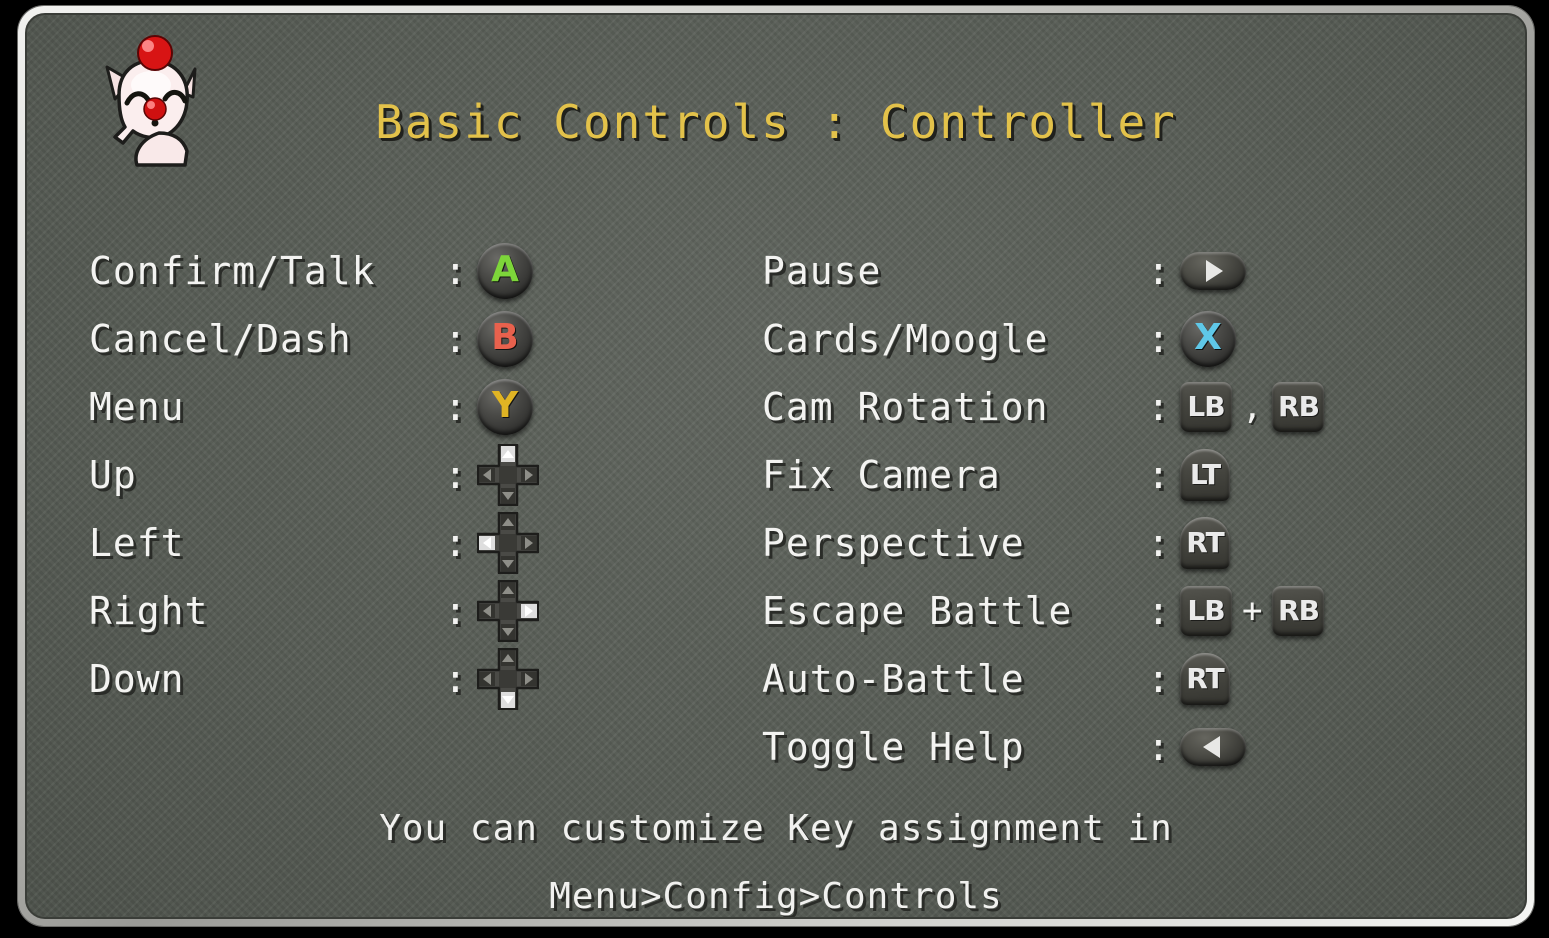 This screenshot has width=1549, height=938. I want to click on dpad-left-icon, so click(508, 543).